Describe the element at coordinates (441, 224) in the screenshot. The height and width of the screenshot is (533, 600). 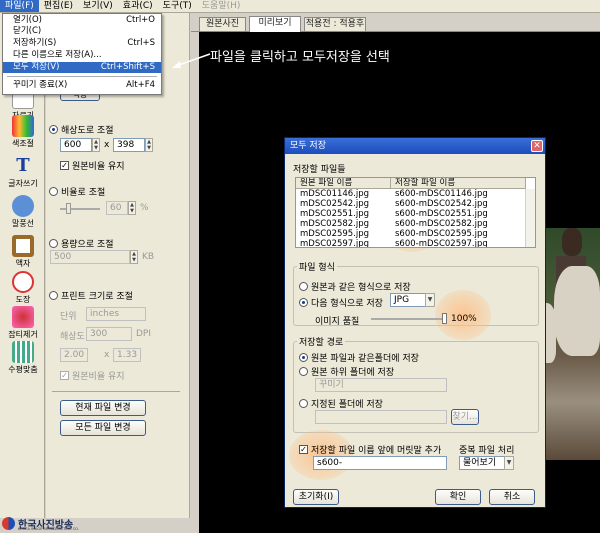
I see `file-saved-name: s600-mDSC02582.jpg` at that location.